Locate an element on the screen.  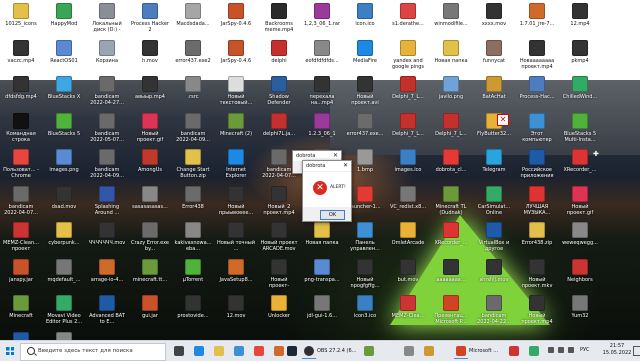
volume-icon is located at coordinates (571, 350).